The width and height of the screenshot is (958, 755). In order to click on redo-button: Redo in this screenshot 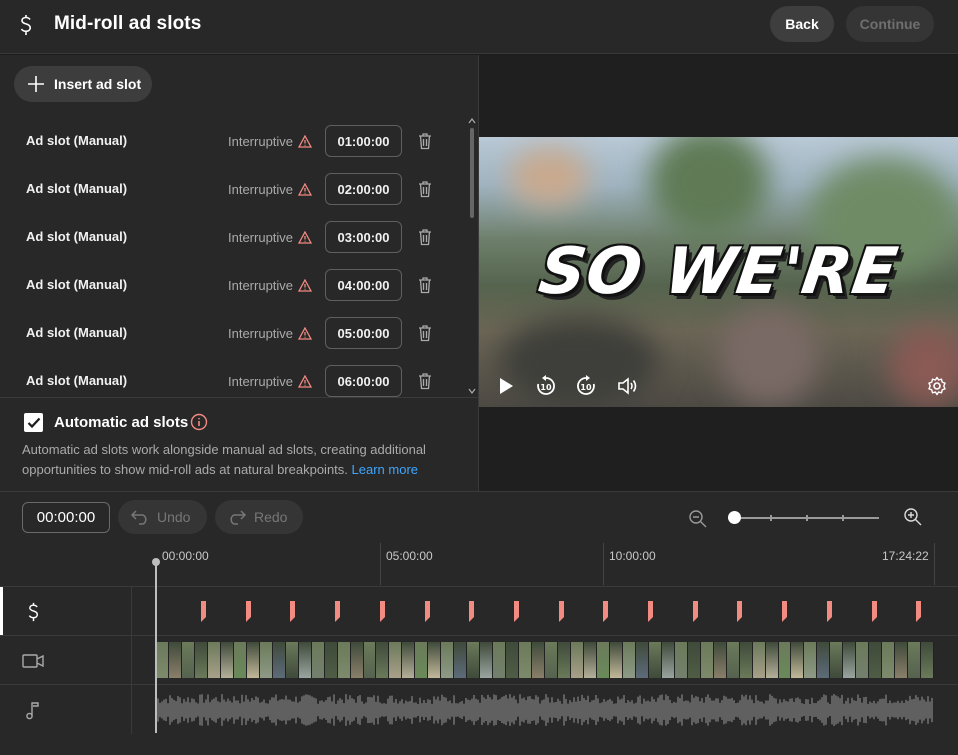, I will do `click(259, 517)`.